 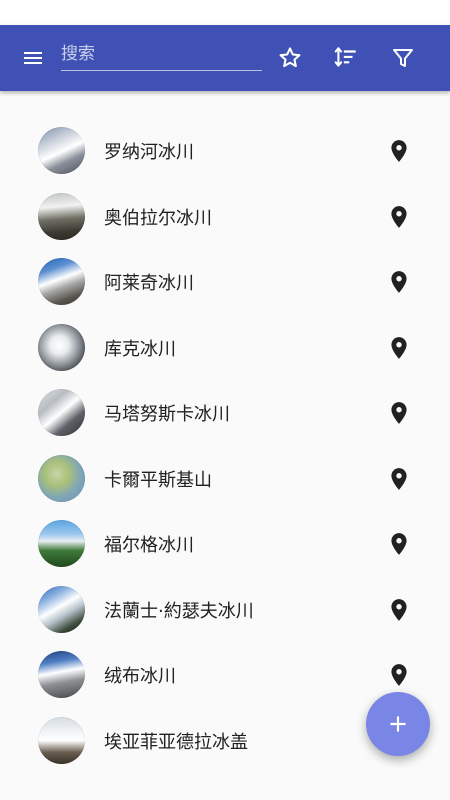 What do you see at coordinates (225, 12) in the screenshot?
I see `status-bar` at bounding box center [225, 12].